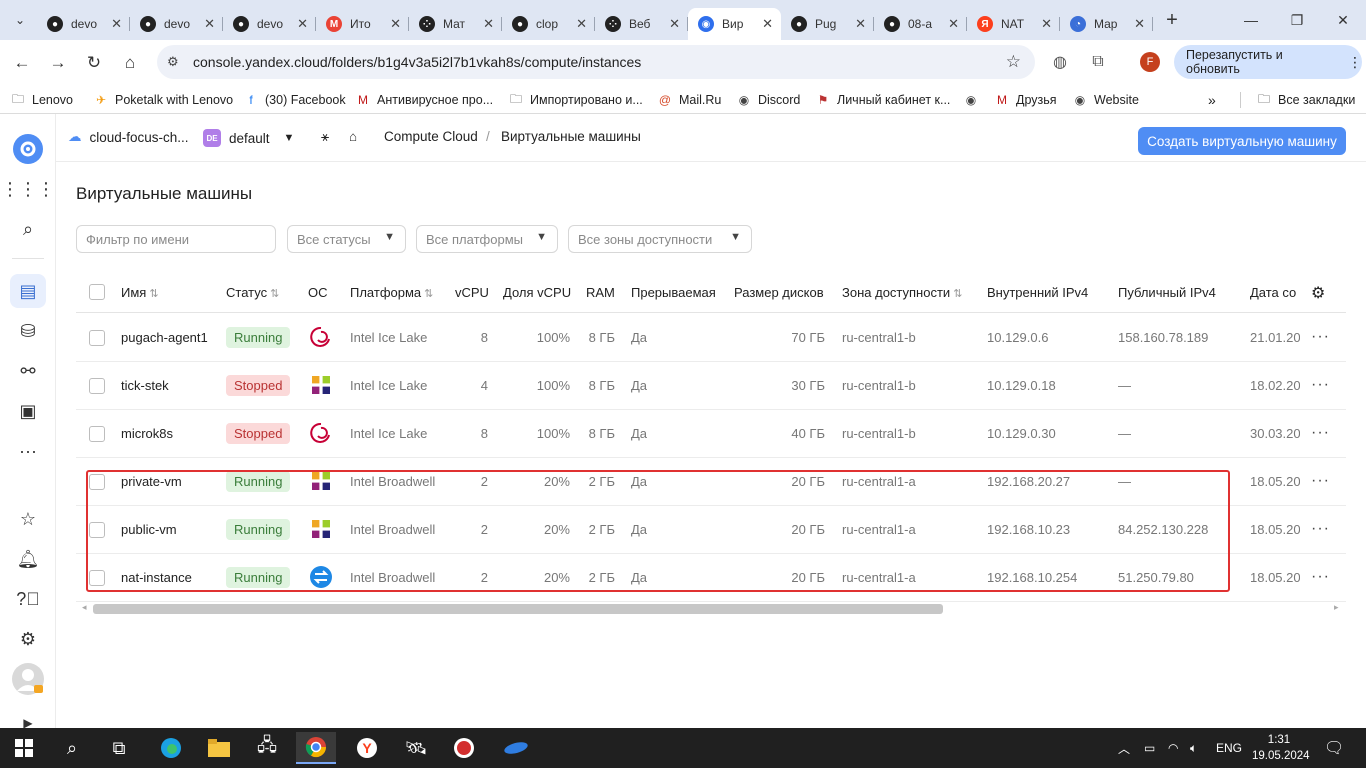 This screenshot has width=1366, height=768. What do you see at coordinates (1149, 748) in the screenshot?
I see `battery-icon: ▭` at bounding box center [1149, 748].